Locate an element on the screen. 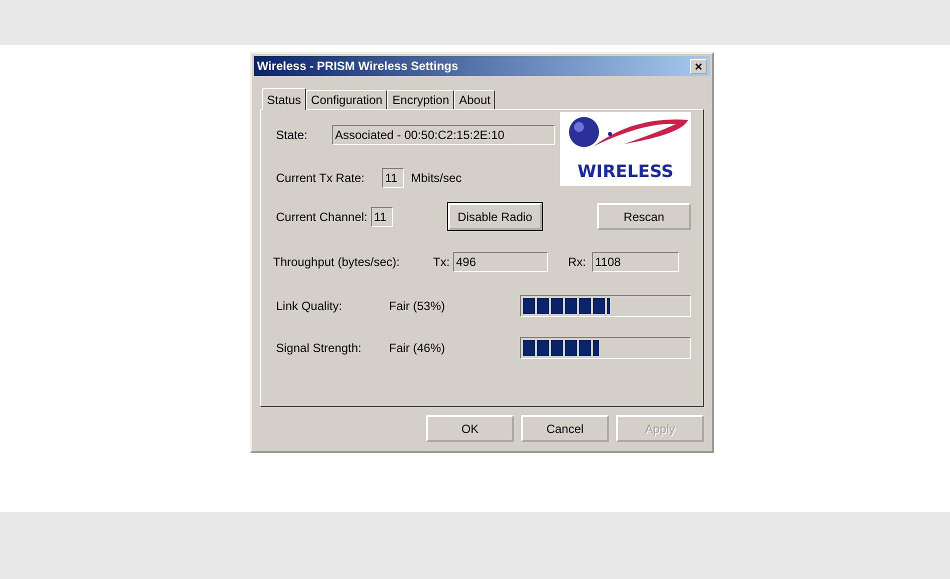 The width and height of the screenshot is (950, 579). tab: About is located at coordinates (475, 99).